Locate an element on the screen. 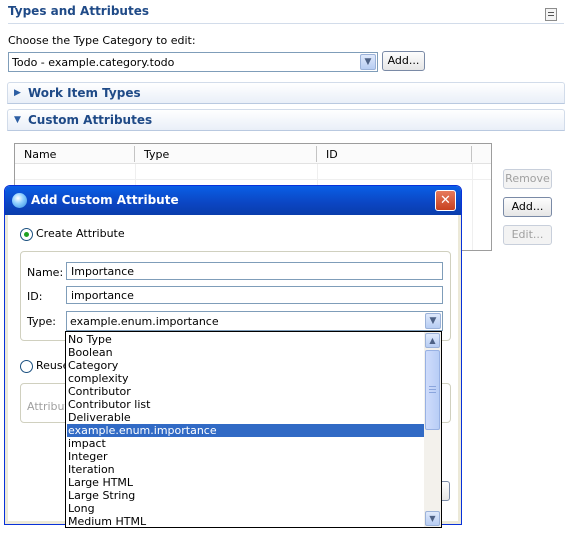 This screenshot has width=572, height=533. type-list-item: Large String is located at coordinates (246, 495).